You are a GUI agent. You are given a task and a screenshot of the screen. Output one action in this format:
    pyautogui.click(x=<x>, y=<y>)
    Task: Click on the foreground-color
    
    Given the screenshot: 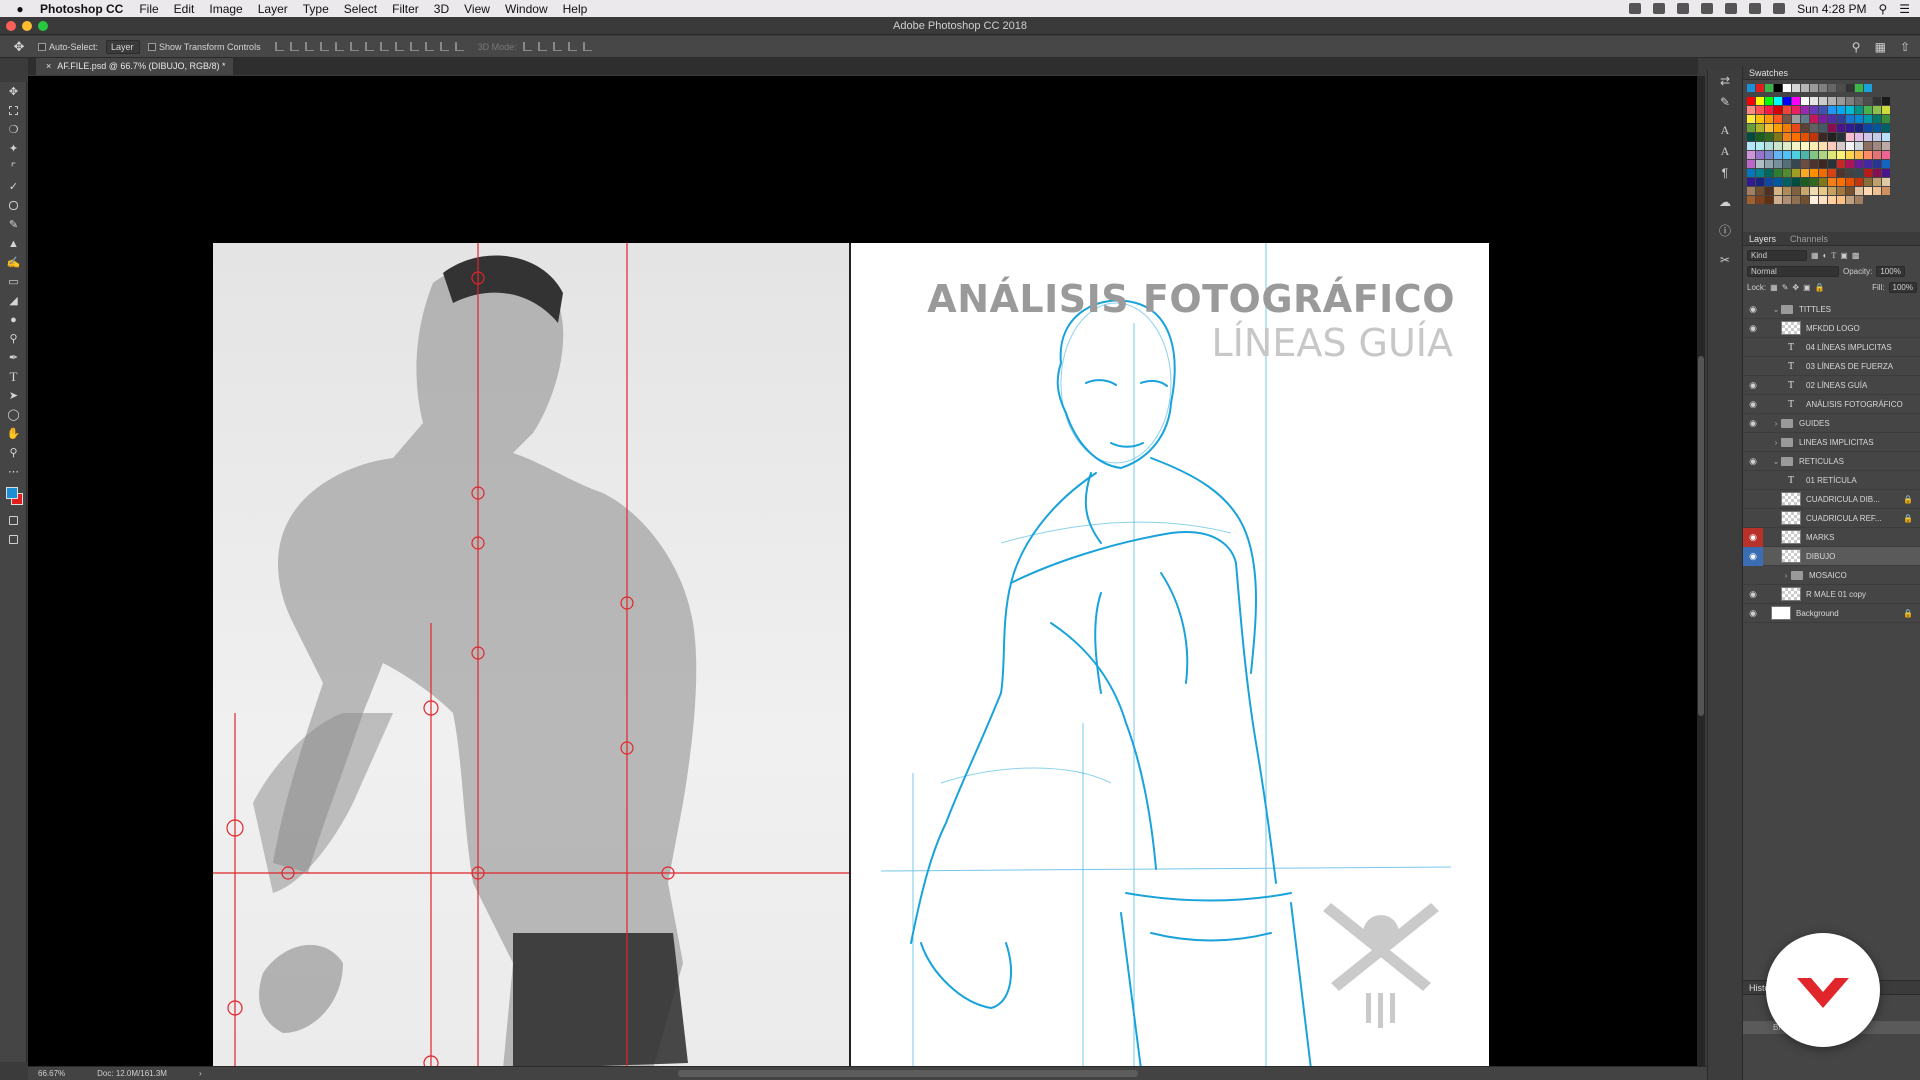 What is the action you would take?
    pyautogui.click(x=12, y=493)
    